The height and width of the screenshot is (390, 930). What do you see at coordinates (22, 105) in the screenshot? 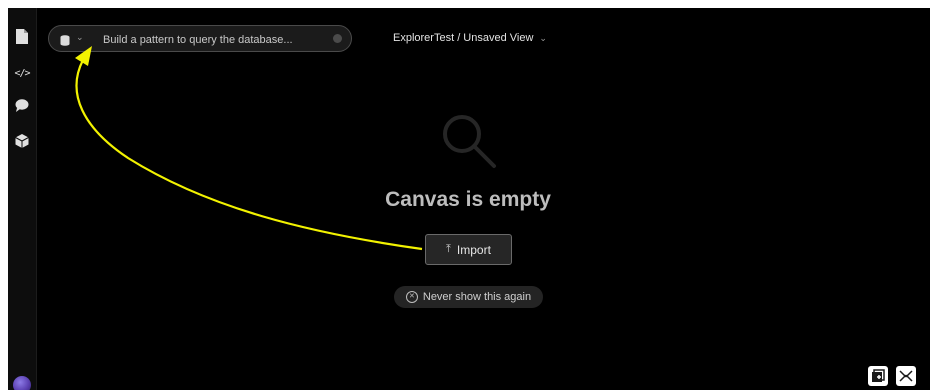
I see `chat-icon` at bounding box center [22, 105].